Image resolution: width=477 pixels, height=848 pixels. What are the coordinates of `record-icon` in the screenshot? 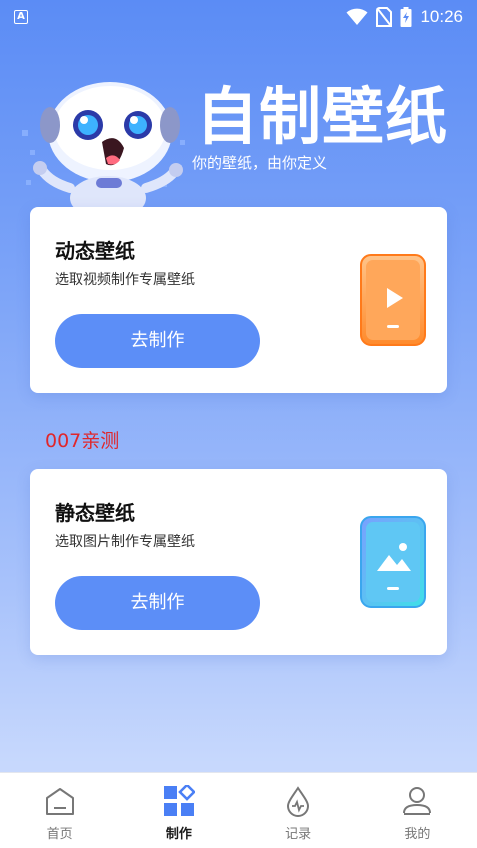 It's located at (298, 801).